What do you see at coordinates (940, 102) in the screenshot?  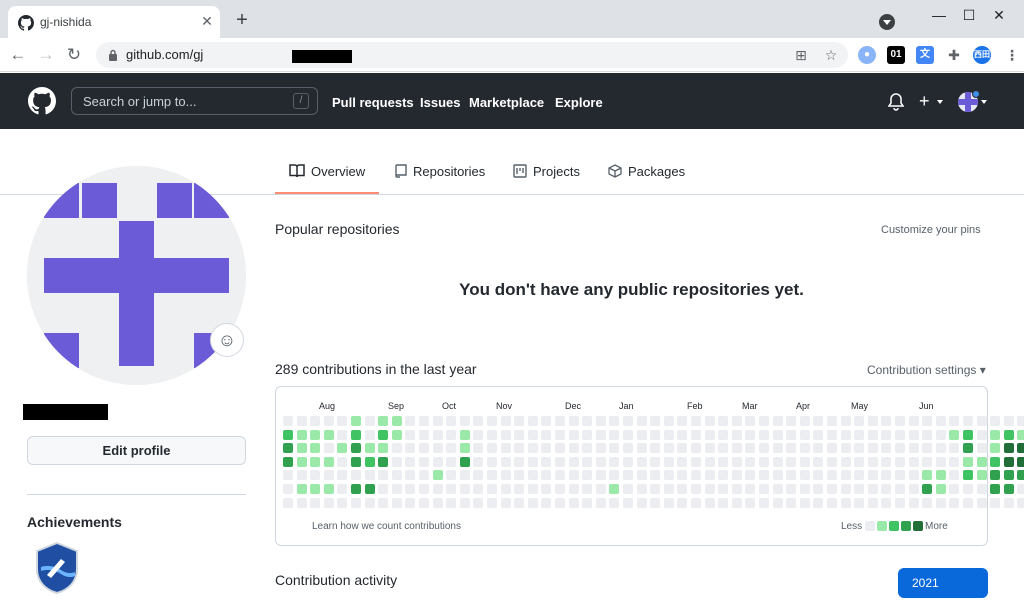 I see `create-new-caret-icon` at bounding box center [940, 102].